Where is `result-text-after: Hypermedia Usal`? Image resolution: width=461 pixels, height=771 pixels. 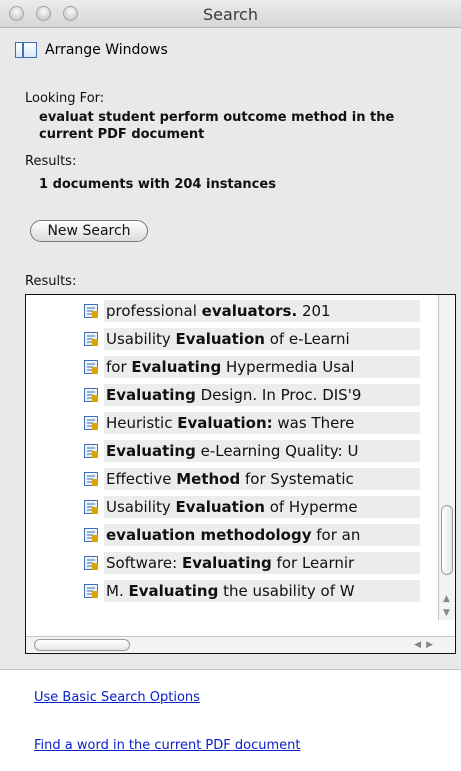
result-text-after: Hypermedia Usal is located at coordinates (288, 367).